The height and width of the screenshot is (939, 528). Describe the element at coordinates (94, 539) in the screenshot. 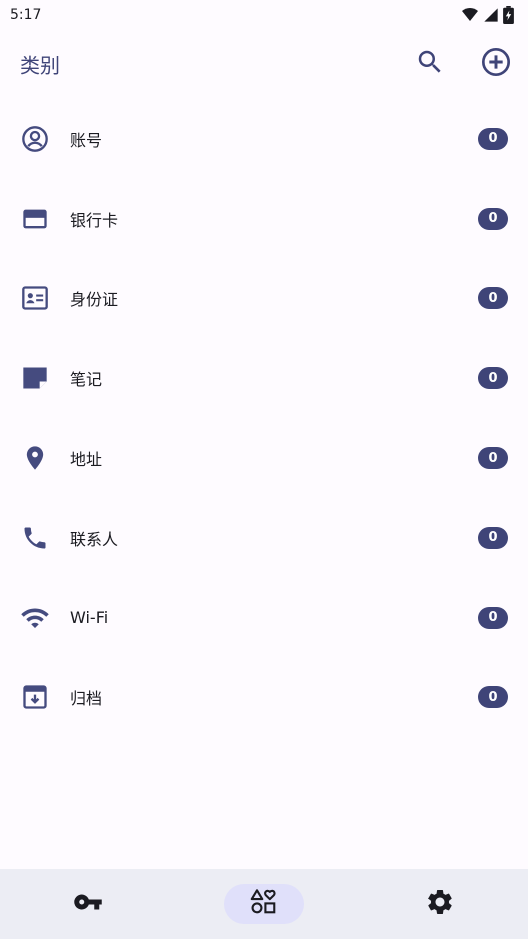

I see `category-label: 联系人` at that location.